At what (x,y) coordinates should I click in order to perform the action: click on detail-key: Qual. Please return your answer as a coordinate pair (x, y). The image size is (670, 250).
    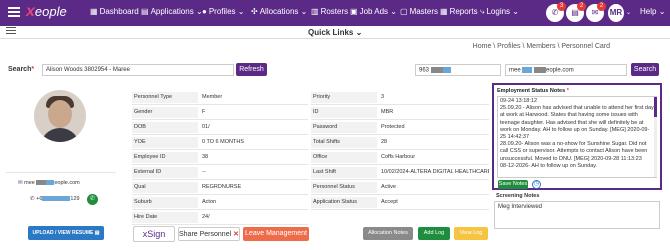
    Looking at the image, I should click on (165, 187).